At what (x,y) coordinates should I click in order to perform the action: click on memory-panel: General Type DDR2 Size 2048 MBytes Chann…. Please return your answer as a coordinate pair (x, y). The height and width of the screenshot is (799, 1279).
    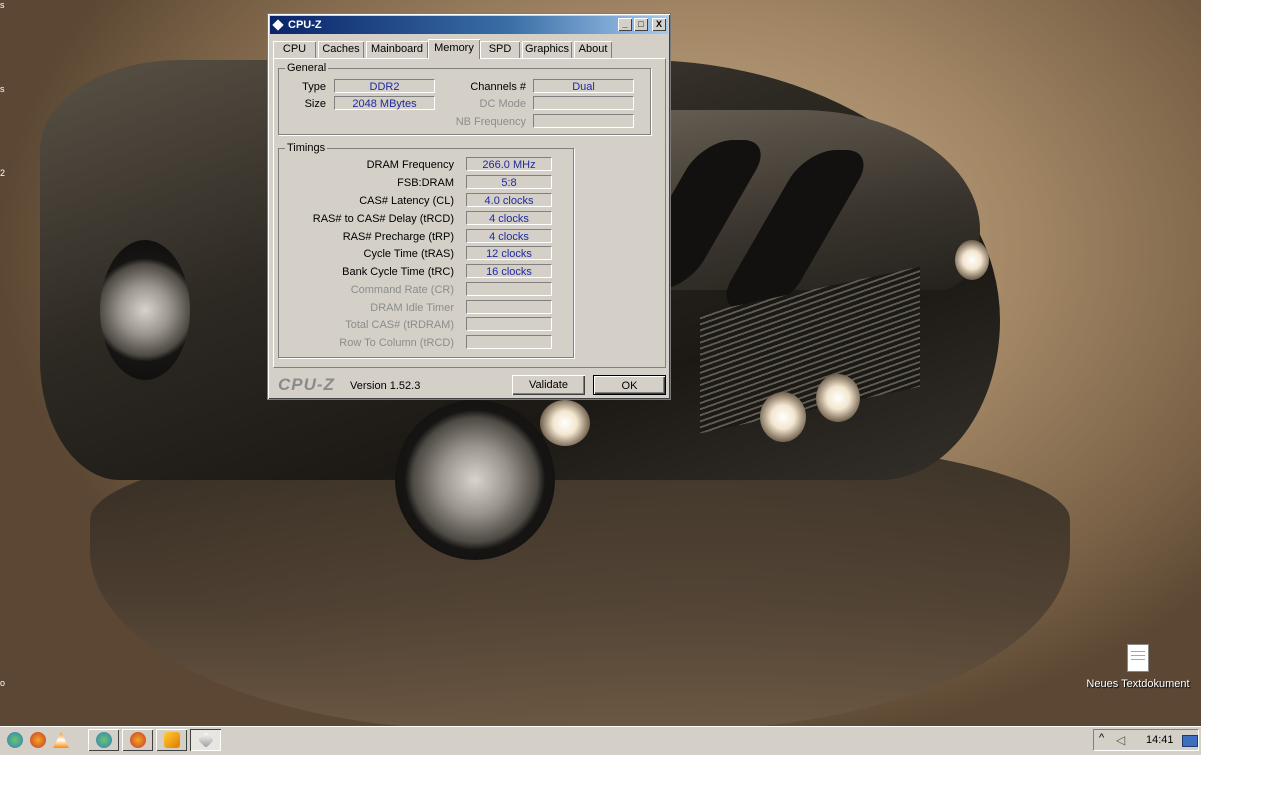
    Looking at the image, I should click on (469, 213).